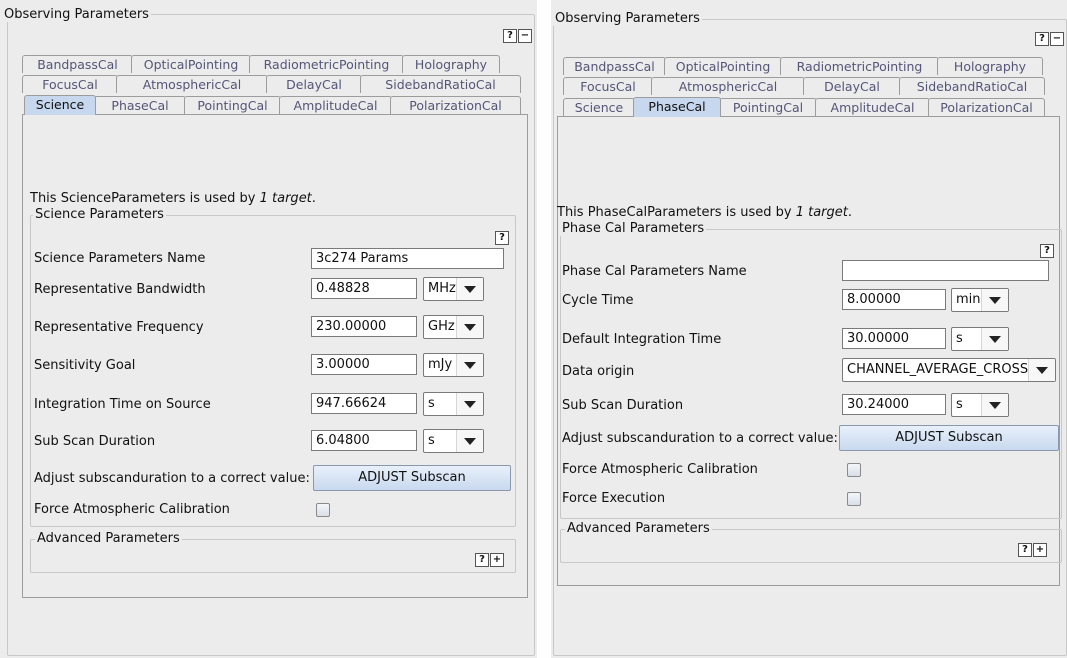 This screenshot has height=658, width=1067. I want to click on sensitivity-input: 3.00000, so click(364, 364).